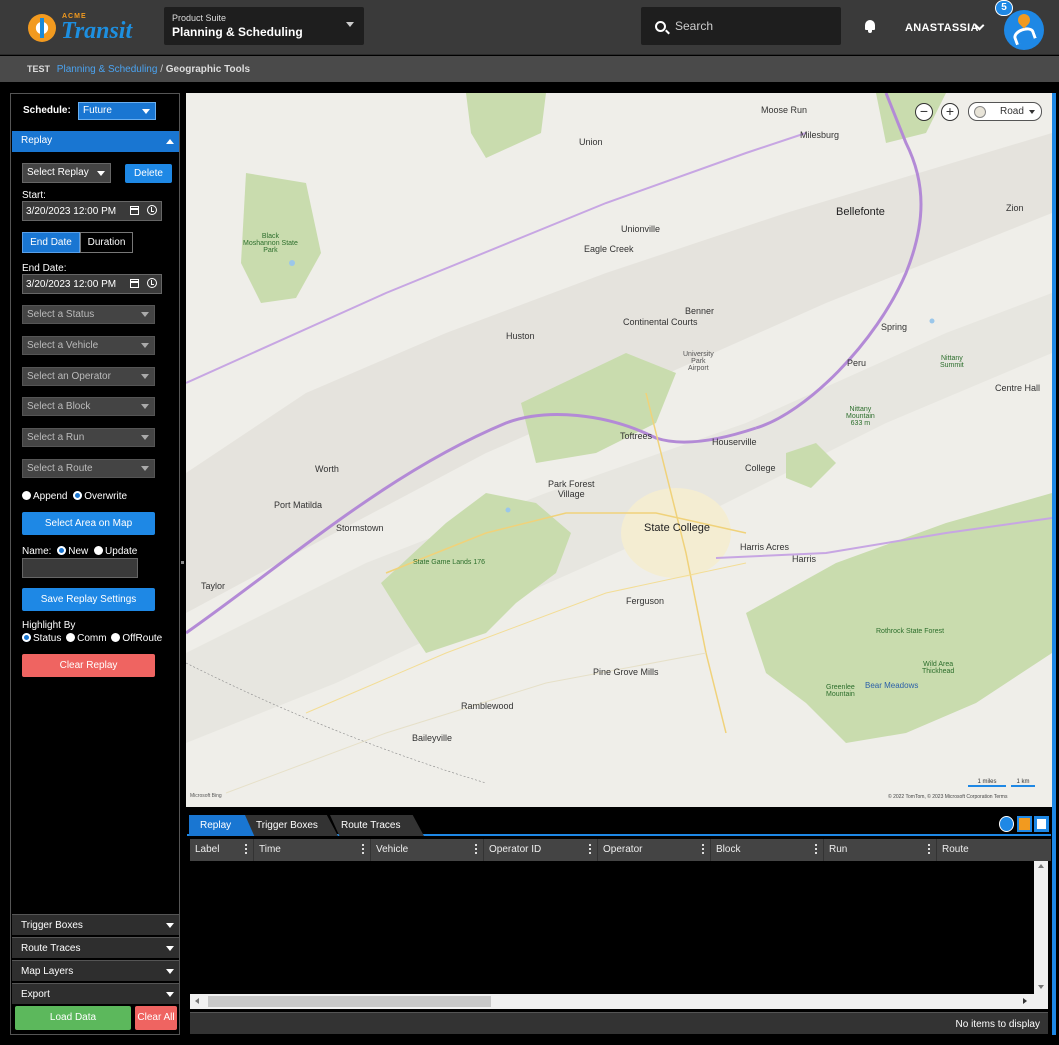 The height and width of the screenshot is (1045, 1059). Describe the element at coordinates (222, 850) in the screenshot. I see `column-header-label: Label` at that location.